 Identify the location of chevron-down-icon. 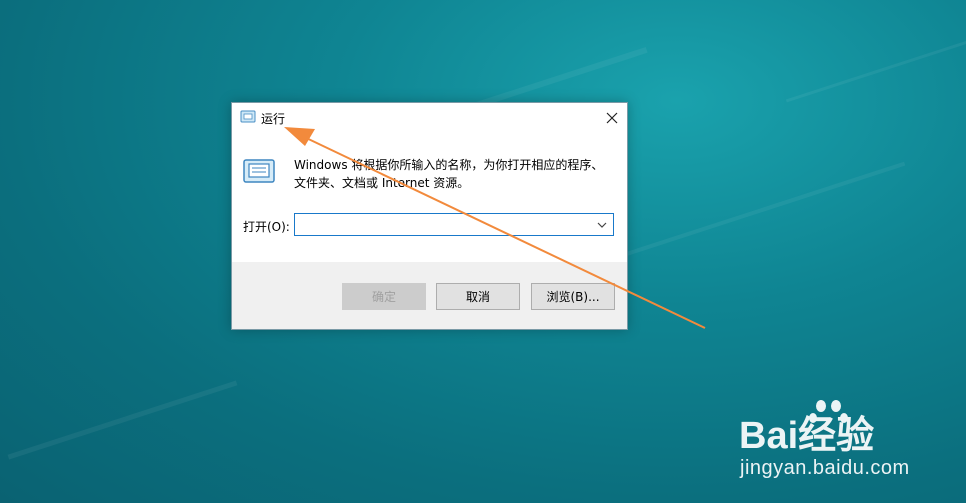
(602, 225).